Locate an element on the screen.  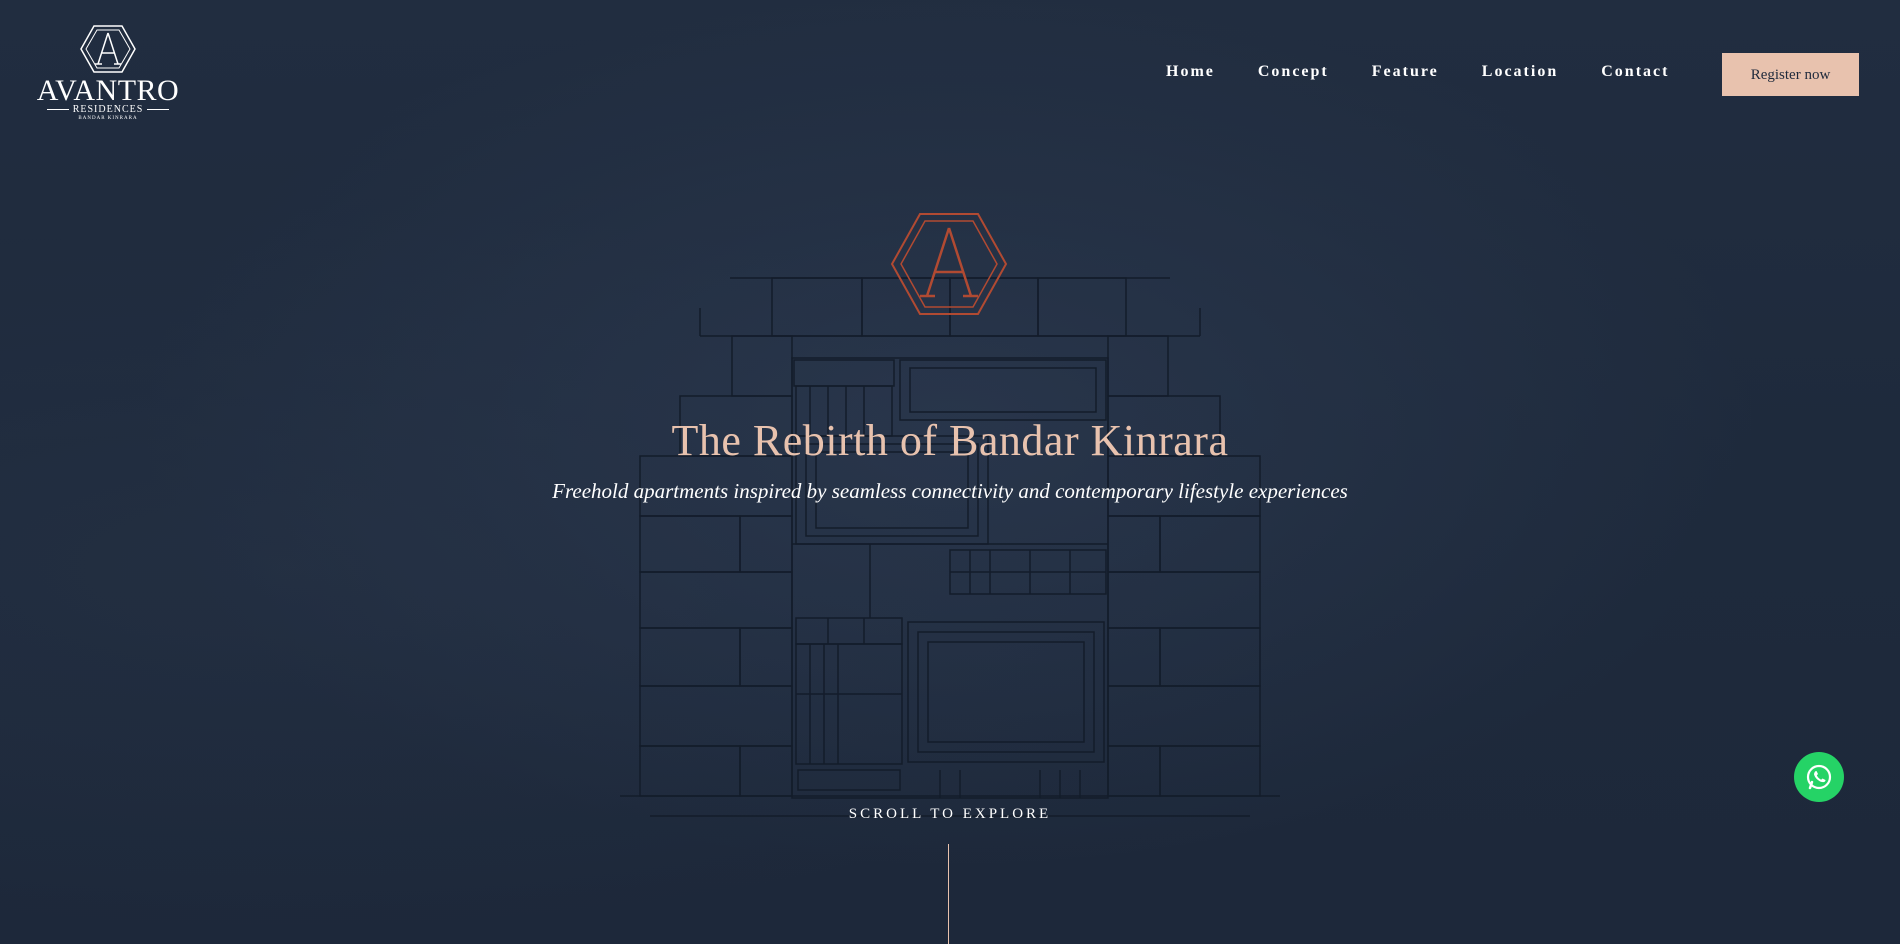
avantro-hexagon-emblem-icon is located at coordinates (949, 264).